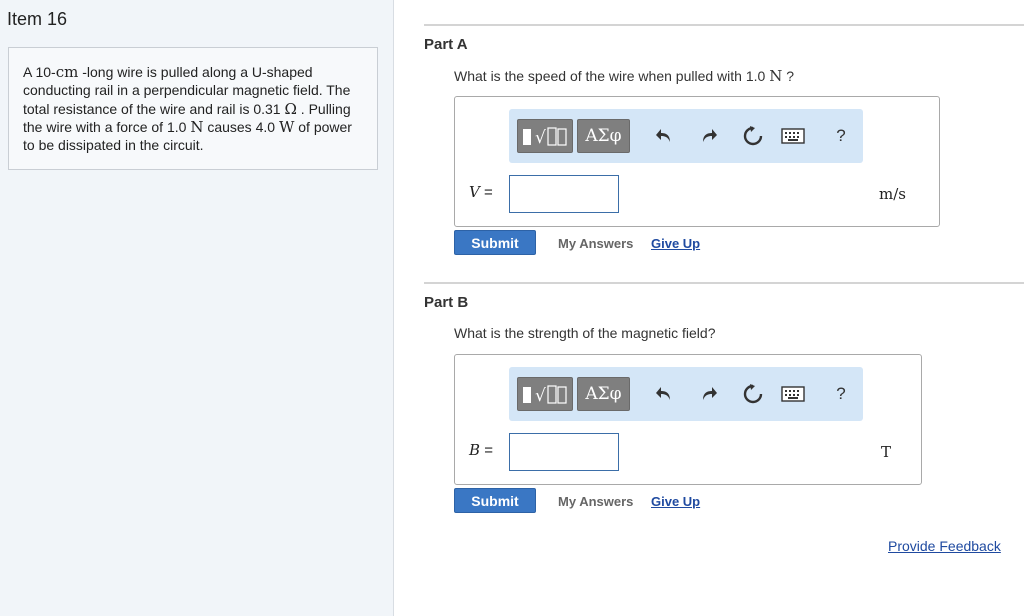 The height and width of the screenshot is (616, 1024). I want to click on item-title: Item 16, so click(37, 19).